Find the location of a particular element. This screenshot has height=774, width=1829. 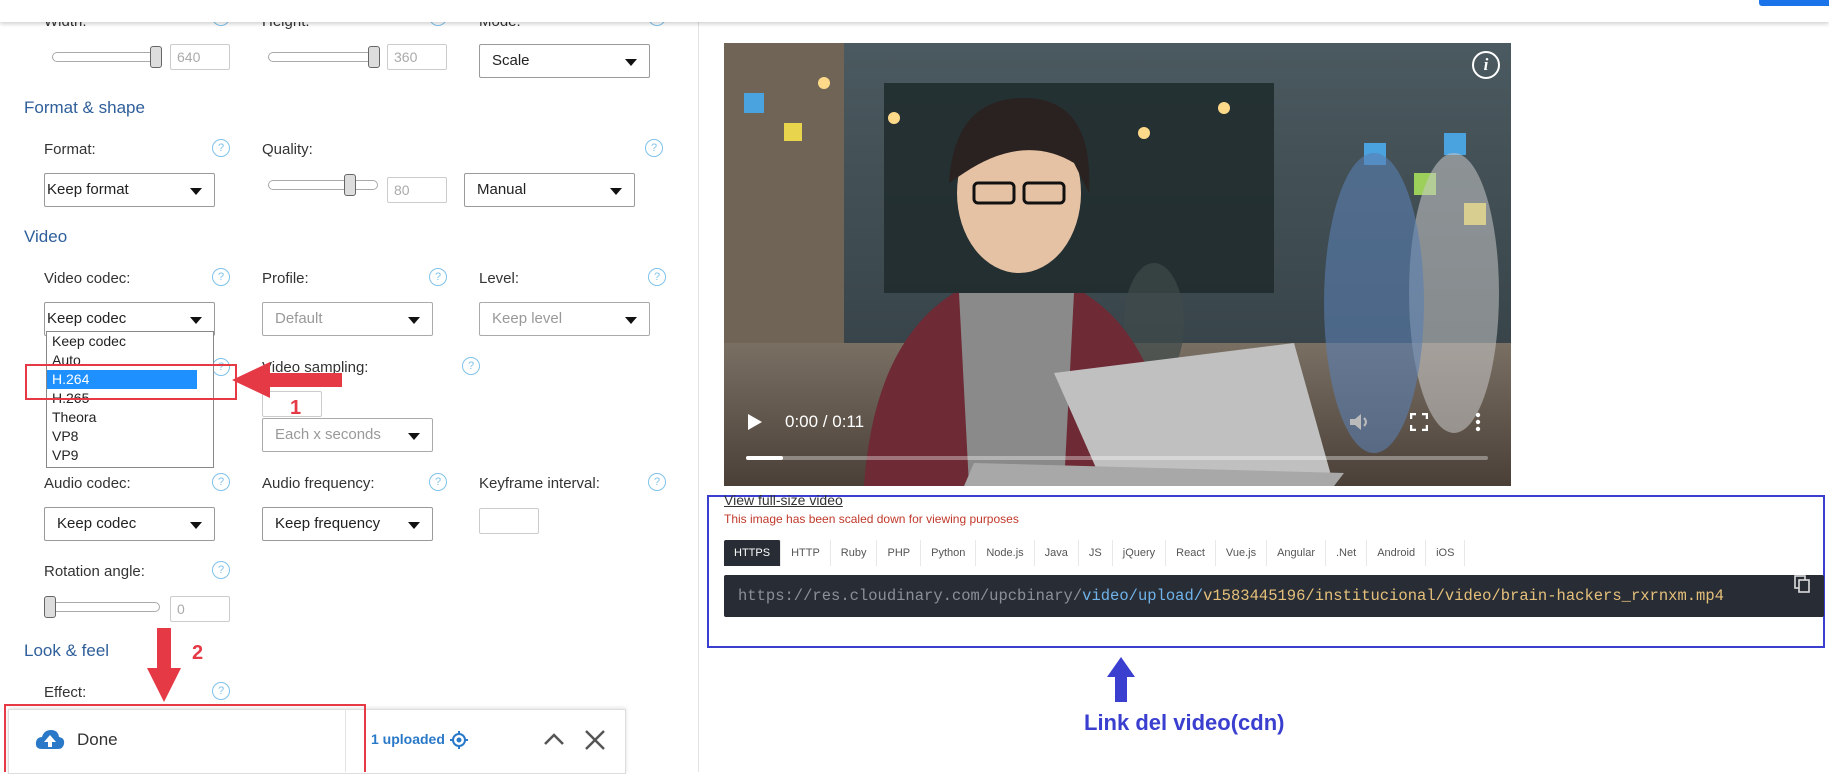

url-resource-path: video/upload/ is located at coordinates (1143, 596).